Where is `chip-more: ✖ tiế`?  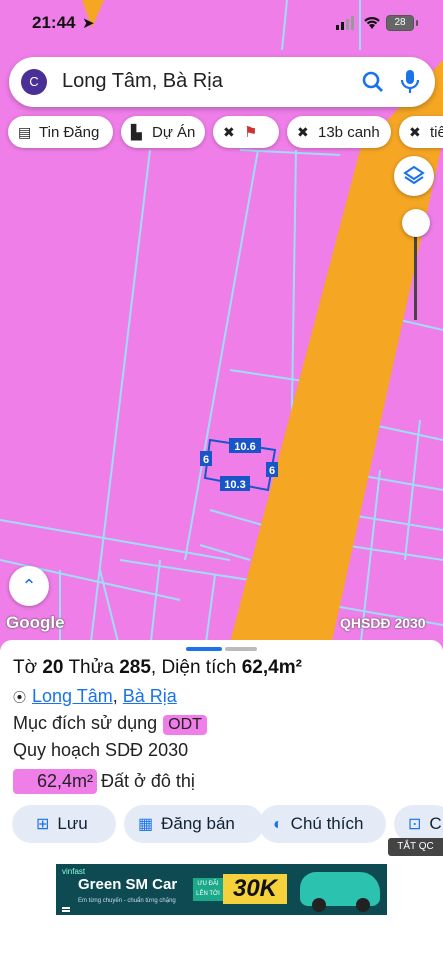
chip-more: ✖ tiế is located at coordinates (421, 132).